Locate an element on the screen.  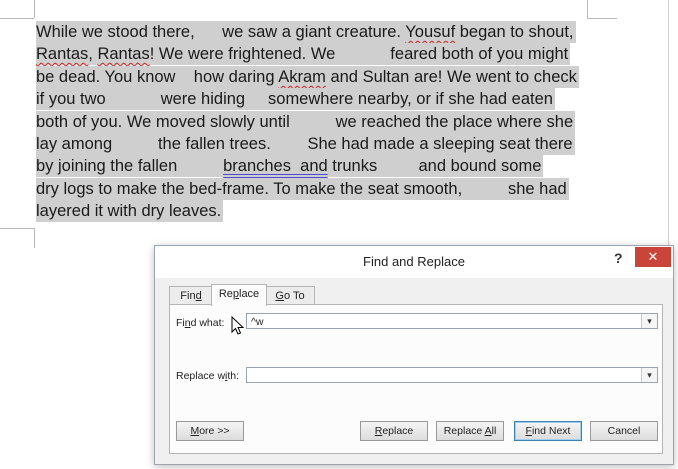
replace-with-input: ▾ is located at coordinates (452, 375).